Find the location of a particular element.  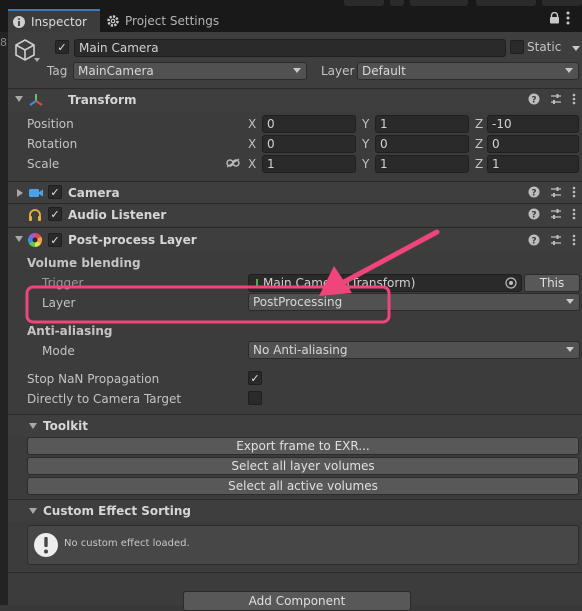

annotation-overlay is located at coordinates (232, 276).